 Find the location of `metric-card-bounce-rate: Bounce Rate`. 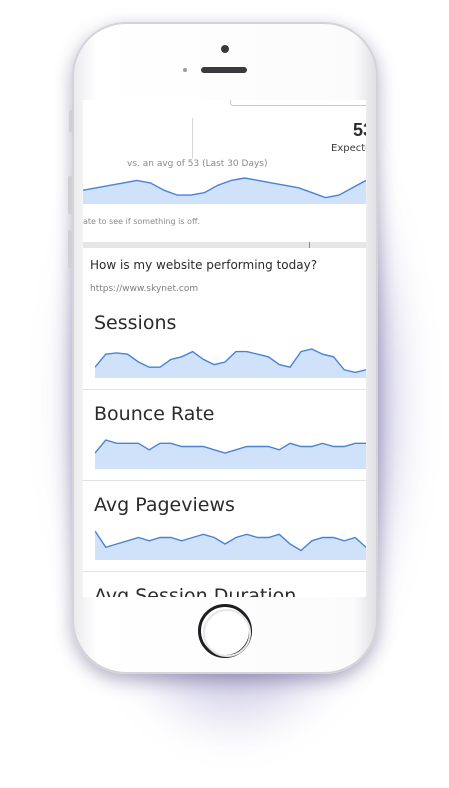

metric-card-bounce-rate: Bounce Rate is located at coordinates (224, 436).